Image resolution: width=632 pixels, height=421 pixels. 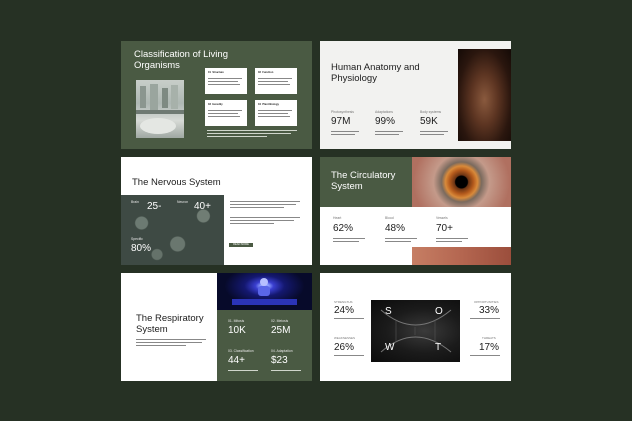 I want to click on lab-scientist-photo, so click(x=264, y=291).